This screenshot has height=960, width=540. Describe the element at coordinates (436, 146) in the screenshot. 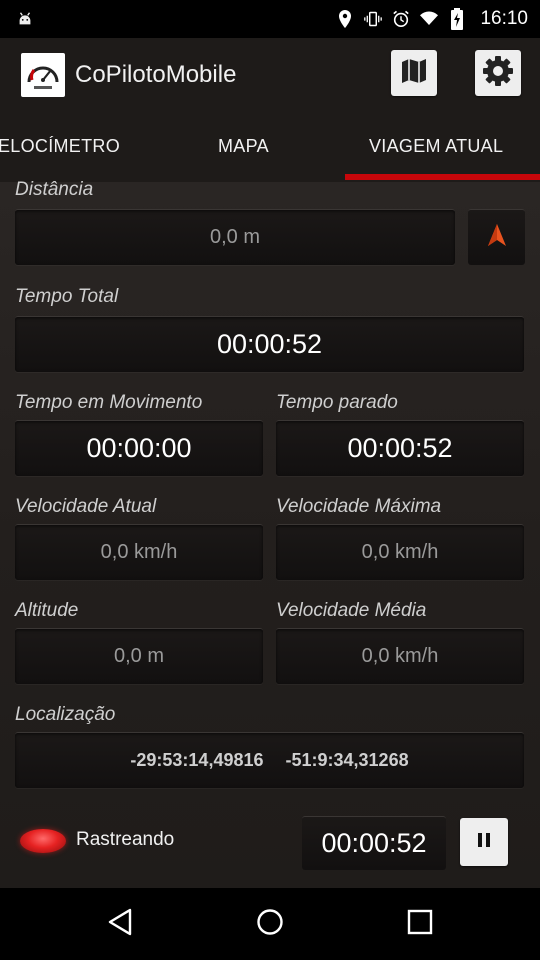

I see `tab-viagem-atual: VIAGEM ATUAL` at that location.